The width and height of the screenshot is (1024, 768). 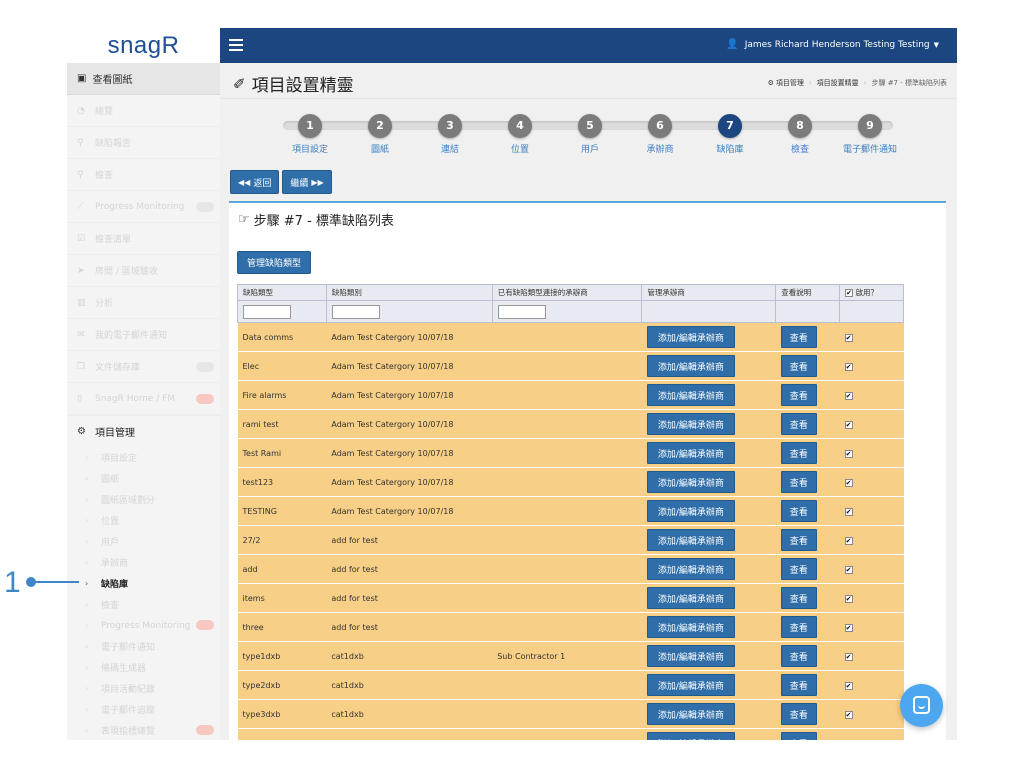 I want to click on column-header-linked-contractors: 已有缺陷類型連接的承辦商, so click(x=567, y=292).